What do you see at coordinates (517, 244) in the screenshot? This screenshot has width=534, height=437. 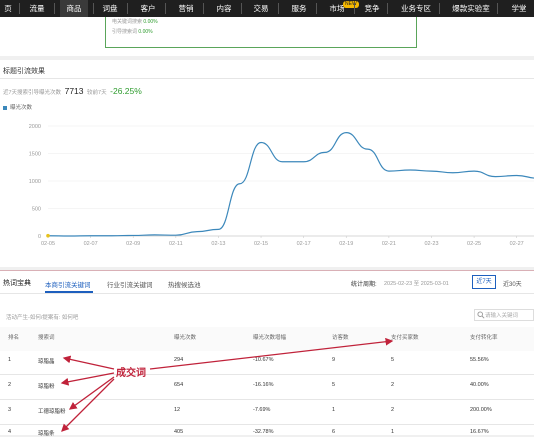 I see `x-tick-label: 02-27` at bounding box center [517, 244].